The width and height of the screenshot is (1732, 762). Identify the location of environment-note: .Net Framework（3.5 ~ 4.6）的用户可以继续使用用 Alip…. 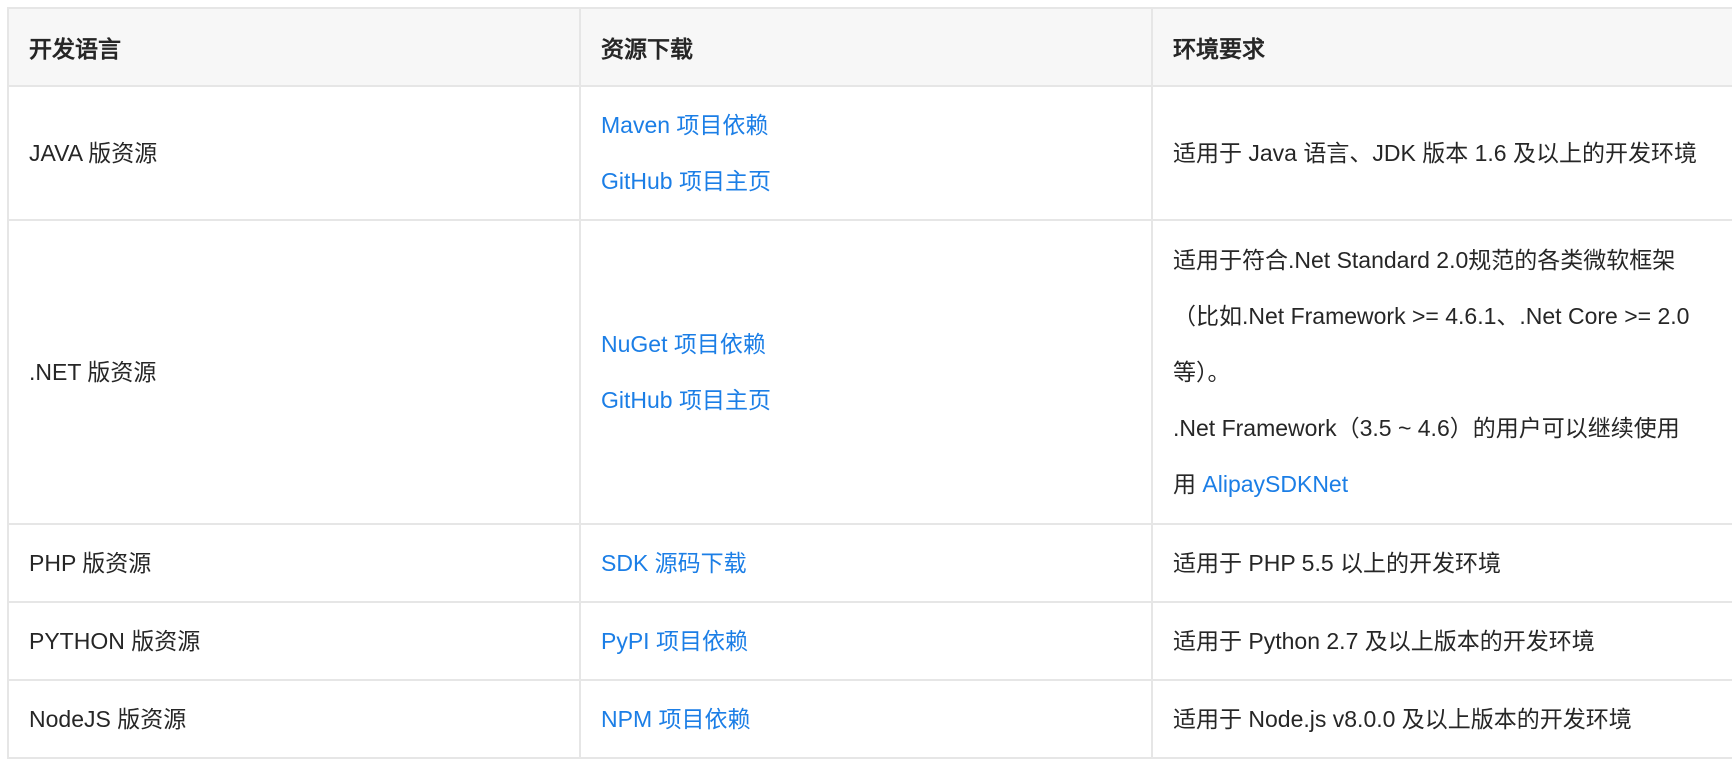
(1426, 456).